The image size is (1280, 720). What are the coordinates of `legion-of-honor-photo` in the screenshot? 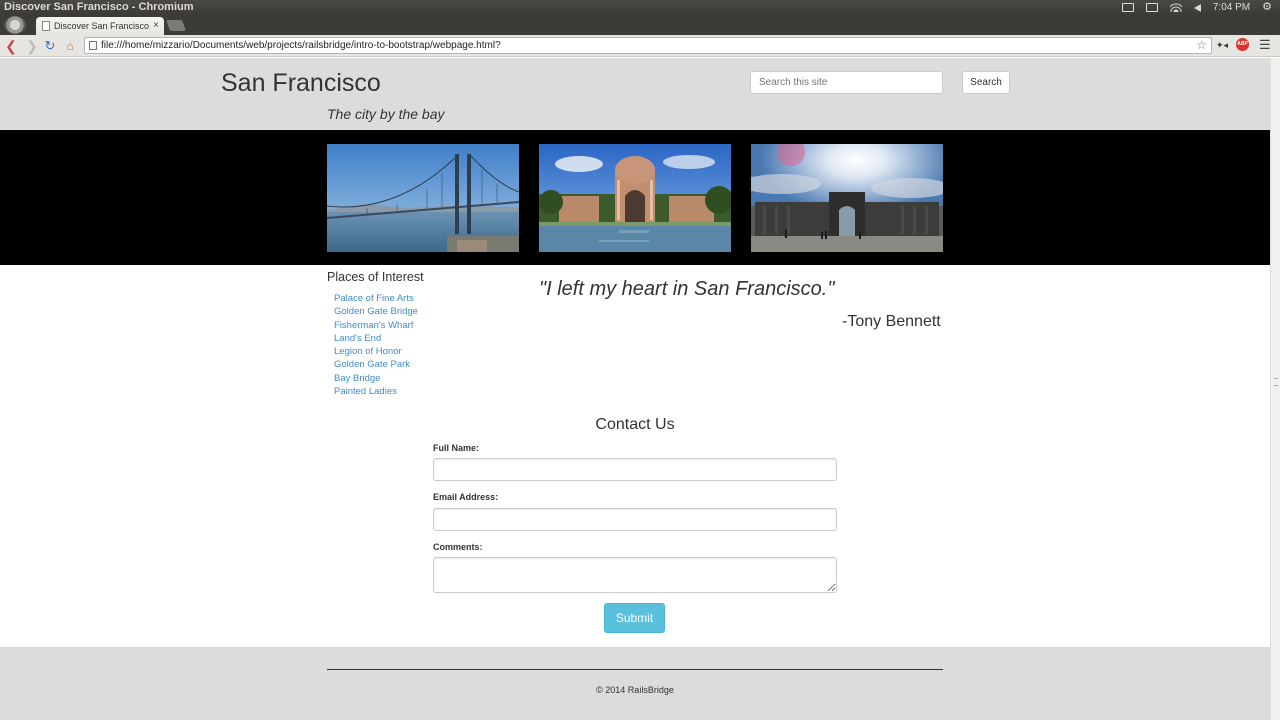 It's located at (847, 198).